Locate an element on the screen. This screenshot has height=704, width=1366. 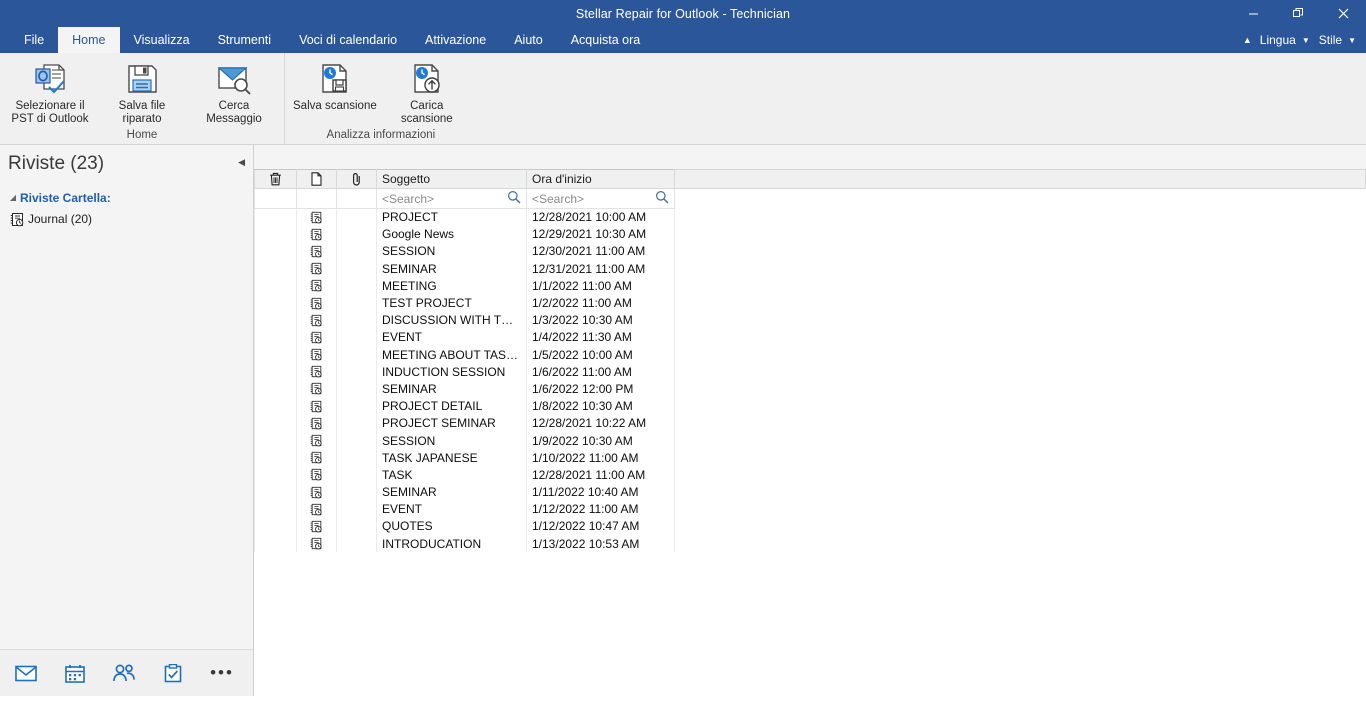
collapse-pane-icon: ◀ is located at coordinates (241, 162).